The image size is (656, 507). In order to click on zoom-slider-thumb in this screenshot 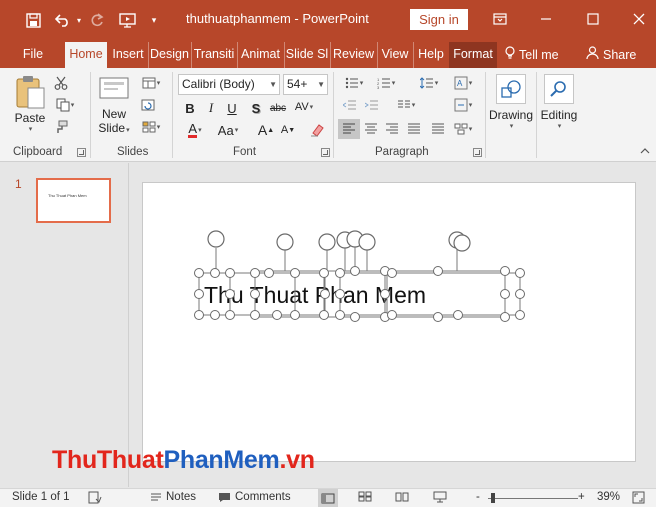, I will do `click(493, 498)`.